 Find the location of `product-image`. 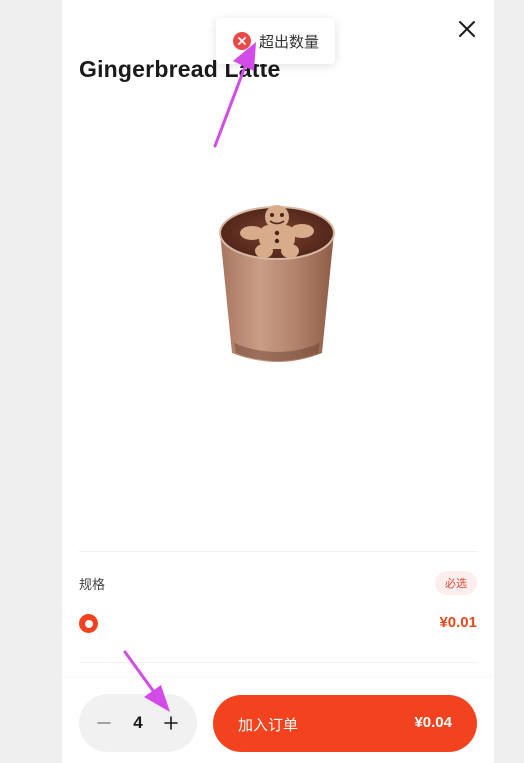

product-image is located at coordinates (277, 283).